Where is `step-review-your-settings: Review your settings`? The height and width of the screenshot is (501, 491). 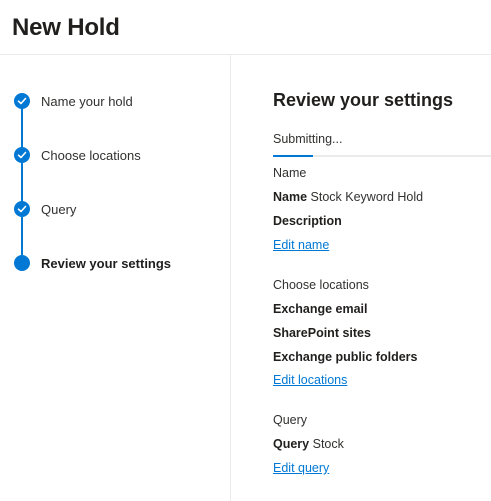 step-review-your-settings: Review your settings is located at coordinates (92, 263).